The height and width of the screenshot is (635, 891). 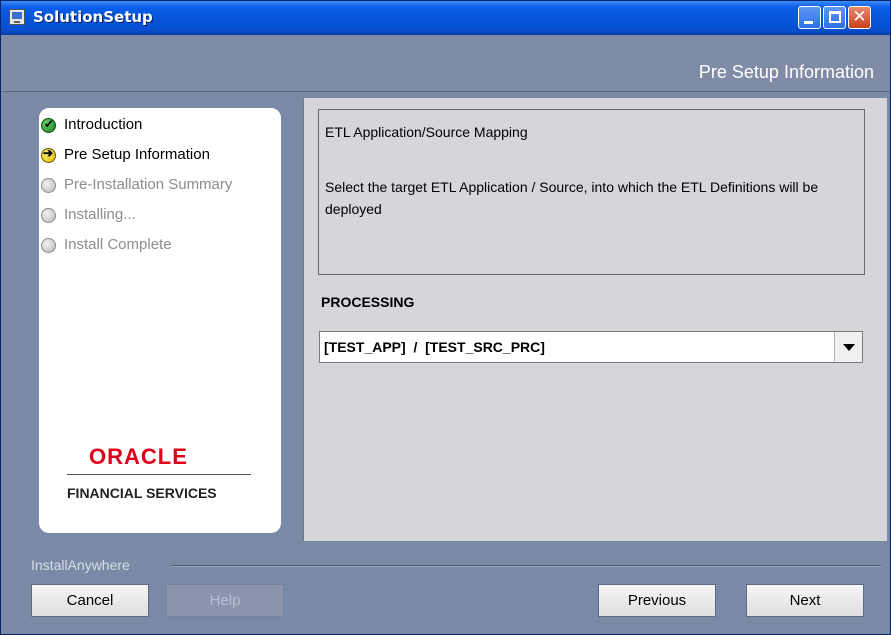 What do you see at coordinates (159, 474) in the screenshot?
I see `logo-divider` at bounding box center [159, 474].